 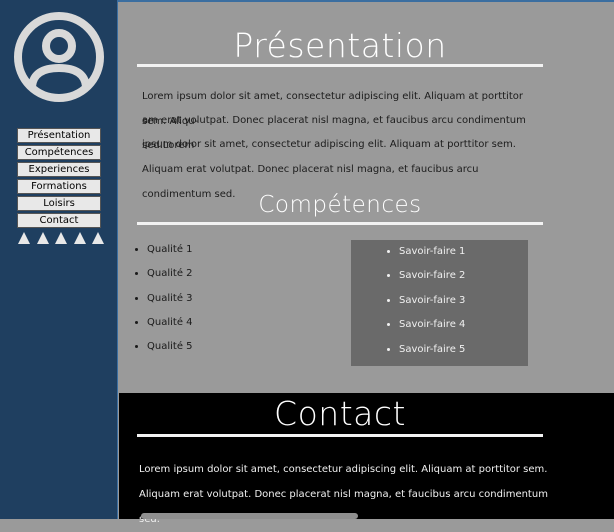 What do you see at coordinates (170, 323) in the screenshot?
I see `list-item: Qualité 4` at bounding box center [170, 323].